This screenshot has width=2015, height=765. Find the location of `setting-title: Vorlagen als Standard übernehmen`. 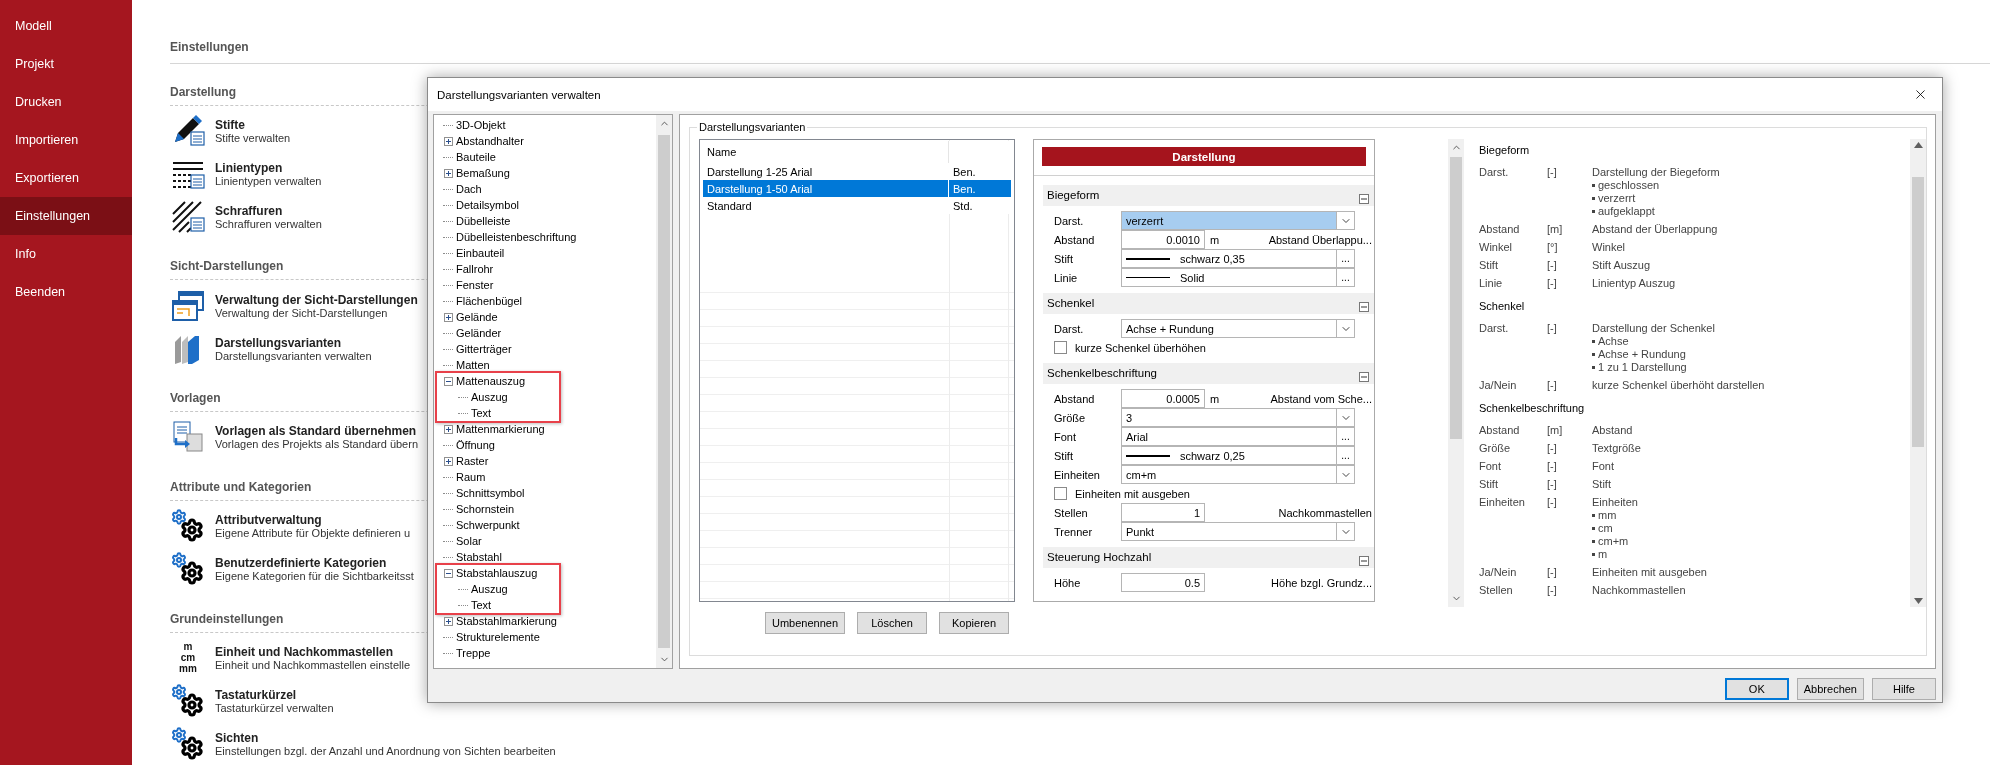

setting-title: Vorlagen als Standard übernehmen is located at coordinates (317, 431).